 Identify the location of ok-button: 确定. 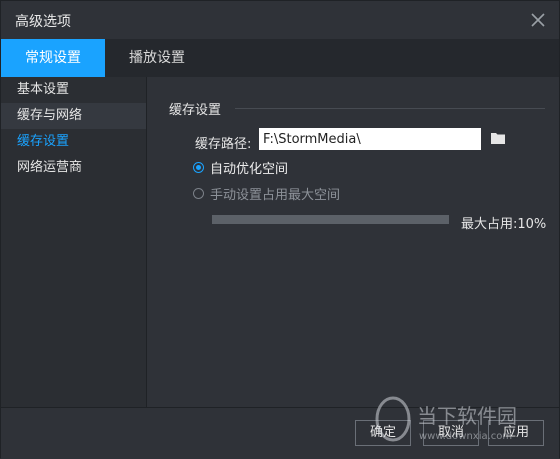
(383, 433).